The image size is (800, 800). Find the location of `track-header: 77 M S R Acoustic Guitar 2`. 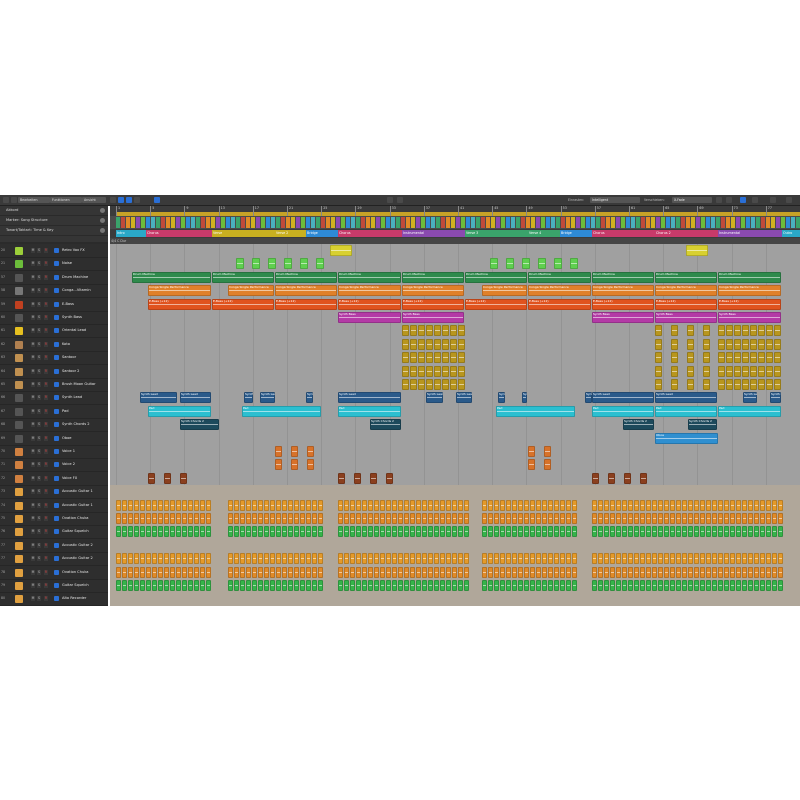

track-header: 77 M S R Acoustic Guitar 2 is located at coordinates (54, 546).